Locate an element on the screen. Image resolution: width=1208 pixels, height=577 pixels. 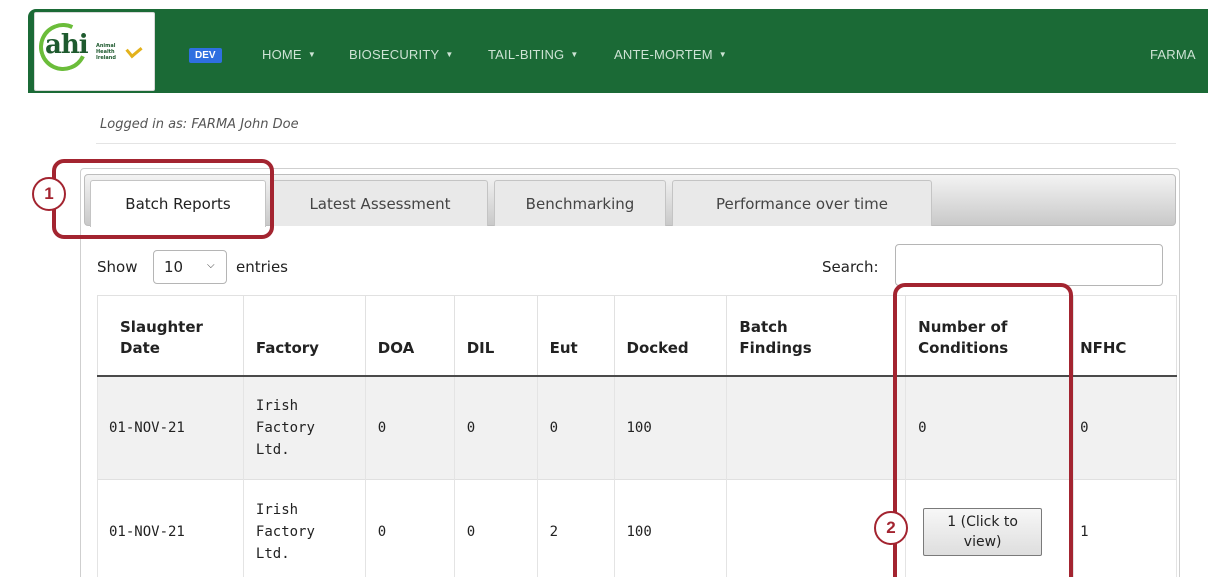
tab-benchmarking: Benchmarking is located at coordinates (580, 203).